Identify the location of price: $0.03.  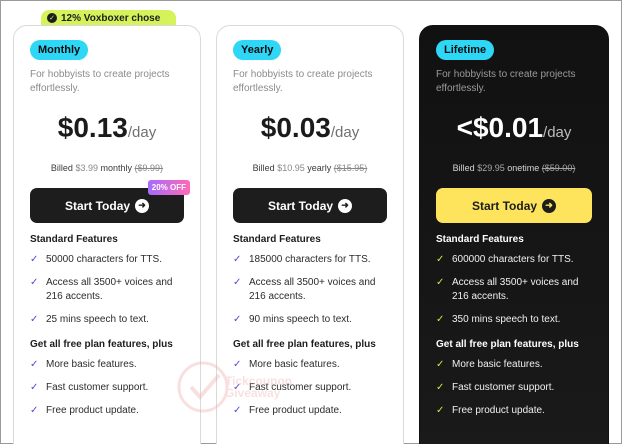
(295, 127).